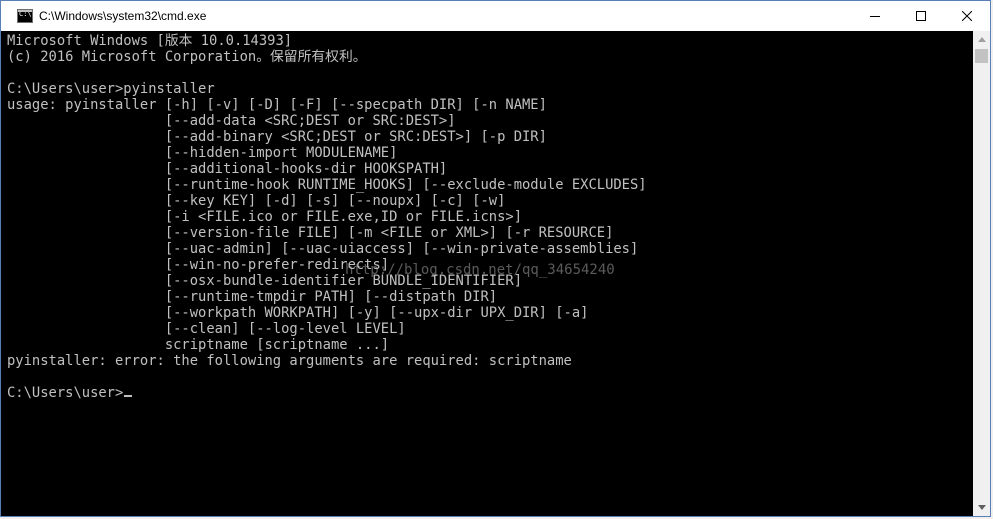 The height and width of the screenshot is (519, 993). I want to click on maximize-button, so click(921, 16).